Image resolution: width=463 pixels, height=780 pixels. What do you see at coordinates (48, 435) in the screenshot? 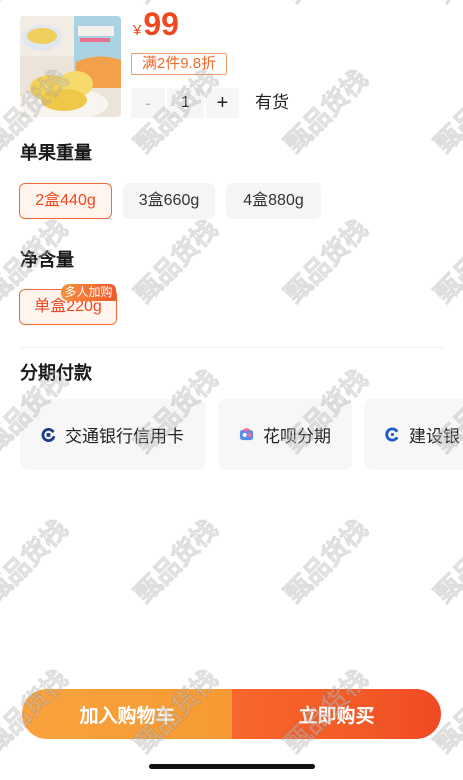
I see `bocom-icon` at bounding box center [48, 435].